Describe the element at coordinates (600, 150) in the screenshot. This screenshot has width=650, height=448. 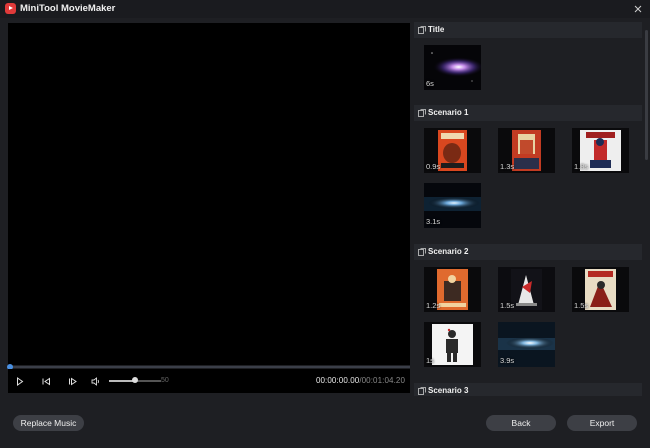
I see `clip-thumbnail: 1.8s` at that location.